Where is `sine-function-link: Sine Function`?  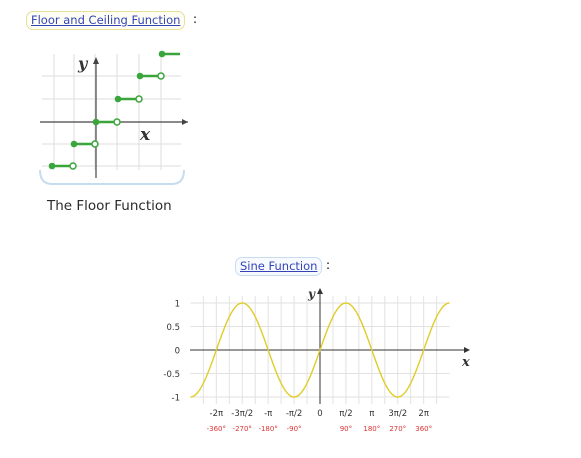
sine-function-link: Sine Function is located at coordinates (278, 266).